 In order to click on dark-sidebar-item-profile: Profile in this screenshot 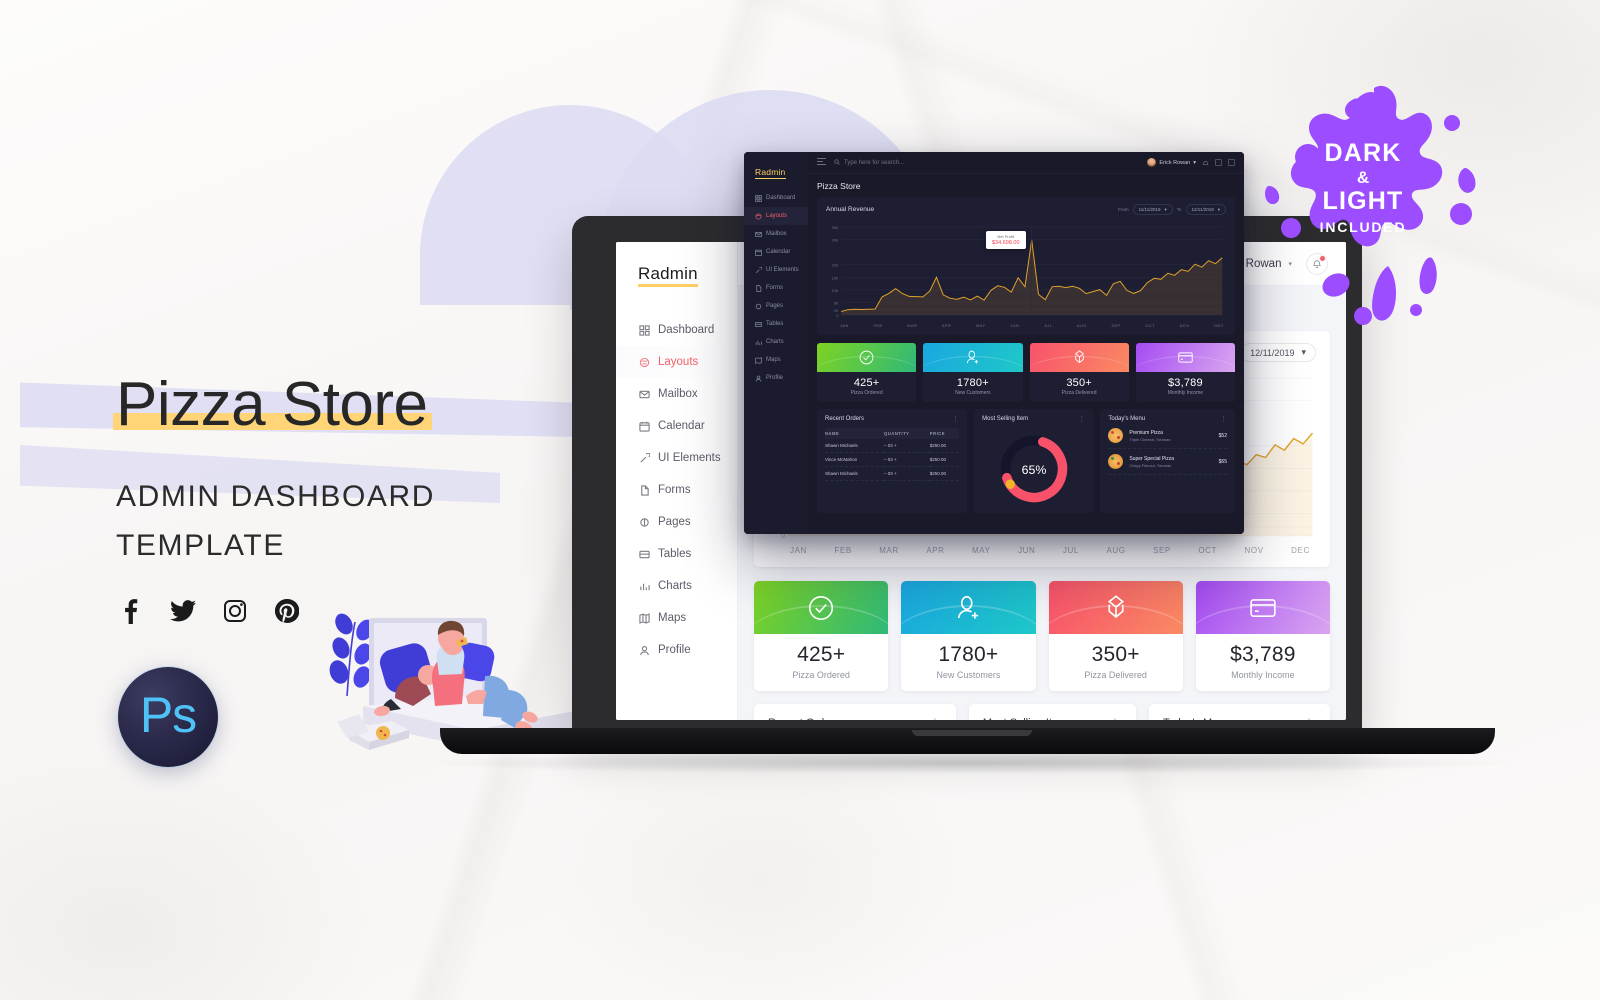, I will do `click(776, 378)`.